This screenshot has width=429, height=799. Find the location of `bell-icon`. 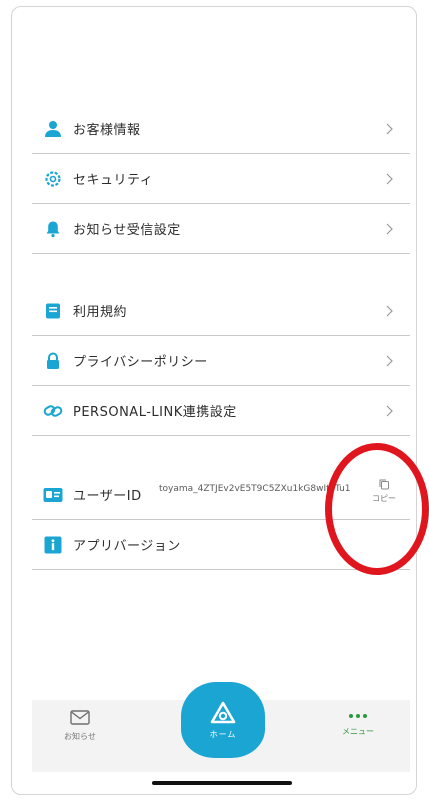

bell-icon is located at coordinates (53, 229).